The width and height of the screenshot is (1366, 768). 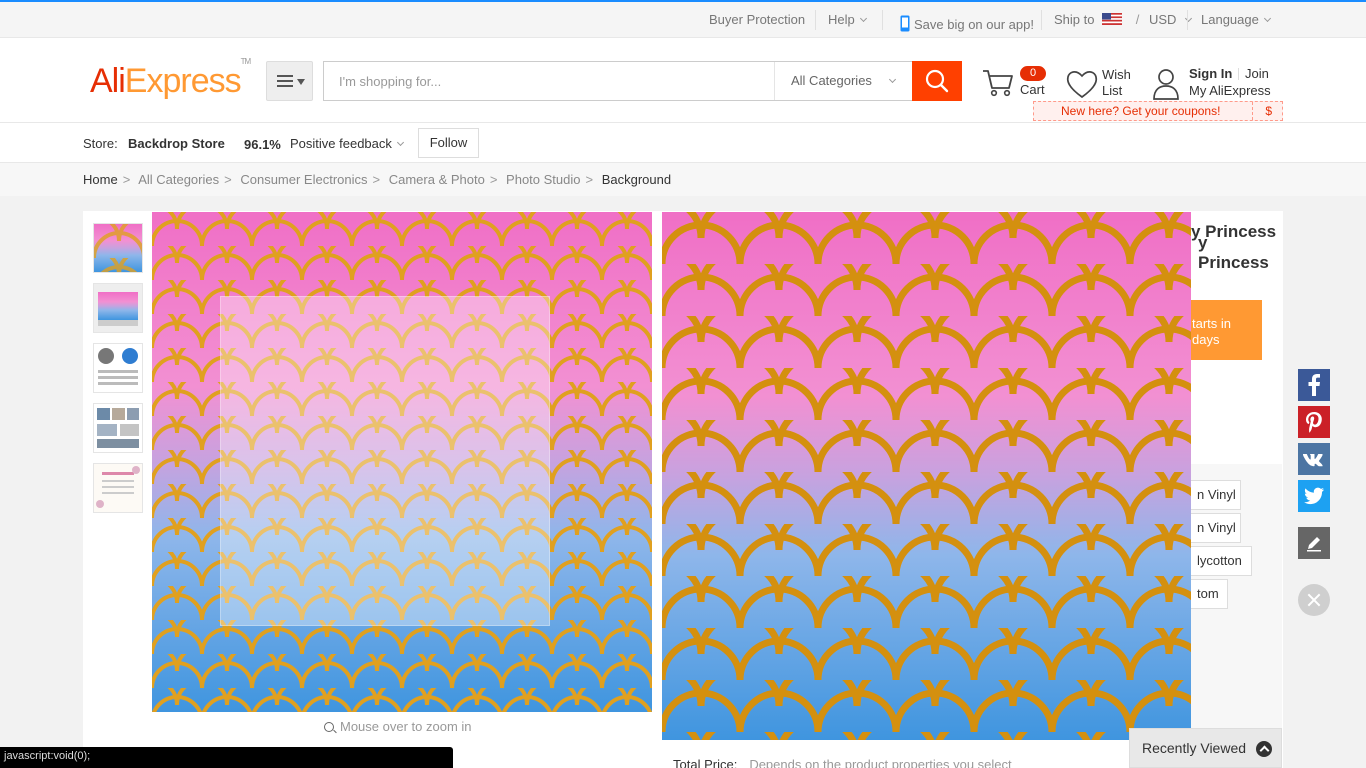 I want to click on breadcrumb-camera-photo: Camera & Photo, so click(x=437, y=179).